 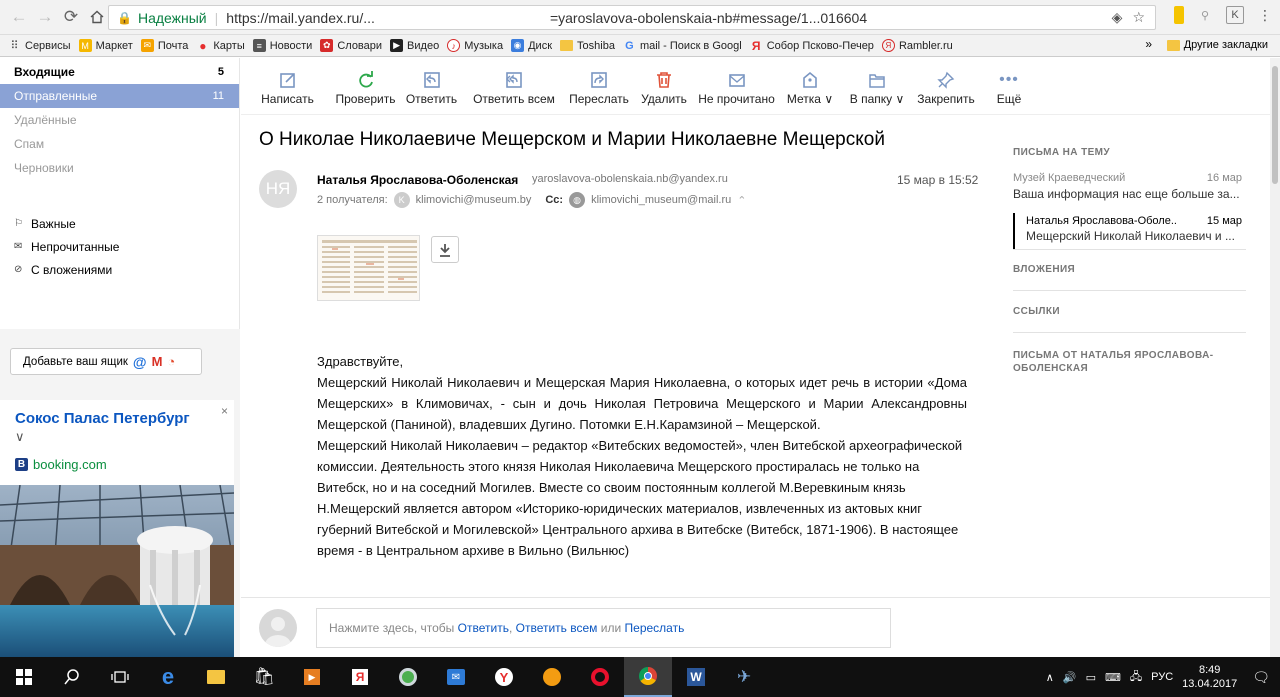 I want to click on clock: 8:49 13.04.2017, so click(x=1209, y=677).